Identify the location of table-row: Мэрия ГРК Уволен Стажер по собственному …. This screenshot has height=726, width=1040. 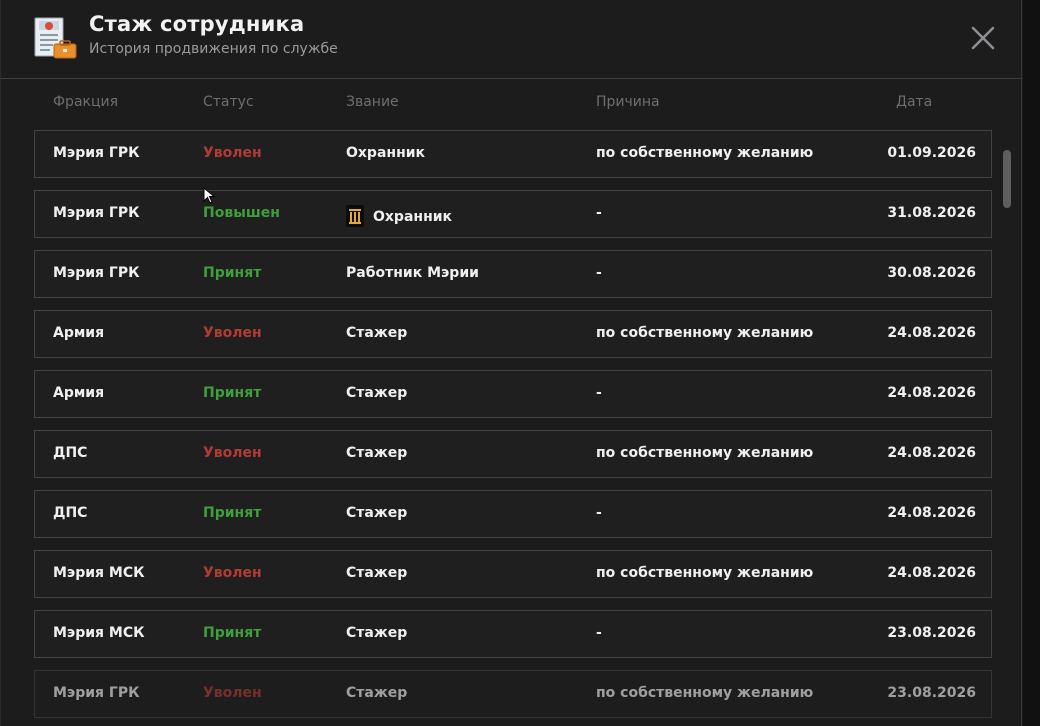
(513, 694).